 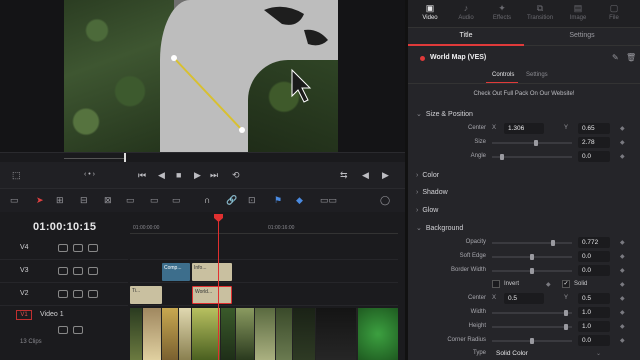 What do you see at coordinates (125, 157) in the screenshot?
I see `scrub-head` at bounding box center [125, 157].